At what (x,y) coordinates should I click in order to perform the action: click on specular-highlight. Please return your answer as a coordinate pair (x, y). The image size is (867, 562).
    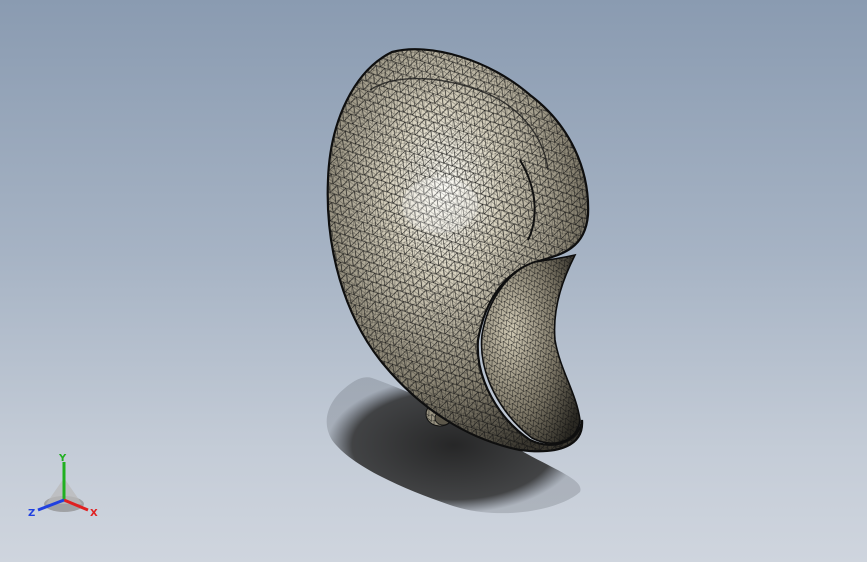
    Looking at the image, I should click on (440, 205).